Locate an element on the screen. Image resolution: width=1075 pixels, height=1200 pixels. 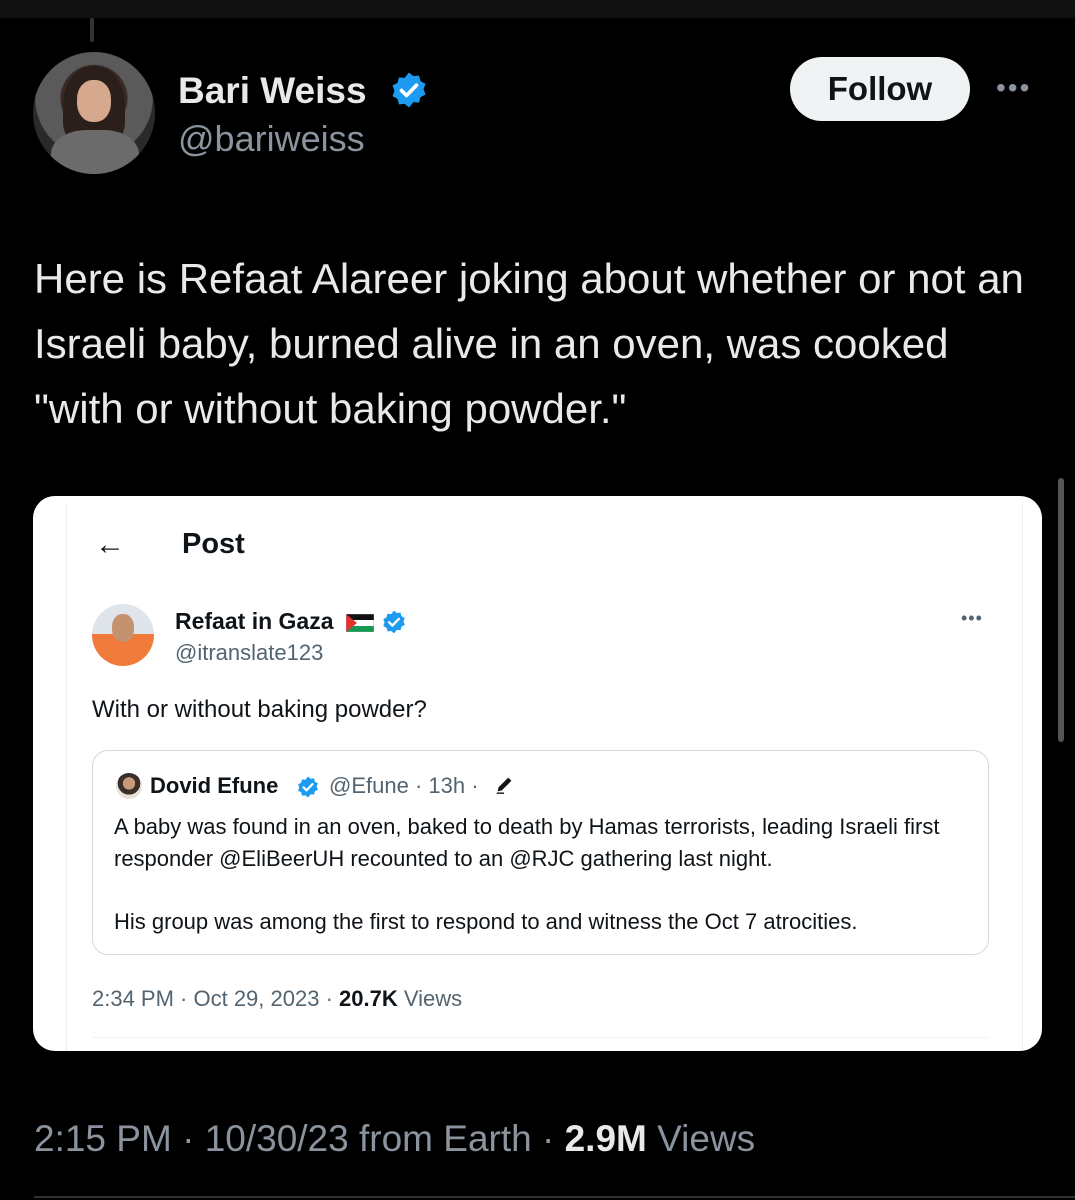
embedded-divider is located at coordinates (540, 1037).